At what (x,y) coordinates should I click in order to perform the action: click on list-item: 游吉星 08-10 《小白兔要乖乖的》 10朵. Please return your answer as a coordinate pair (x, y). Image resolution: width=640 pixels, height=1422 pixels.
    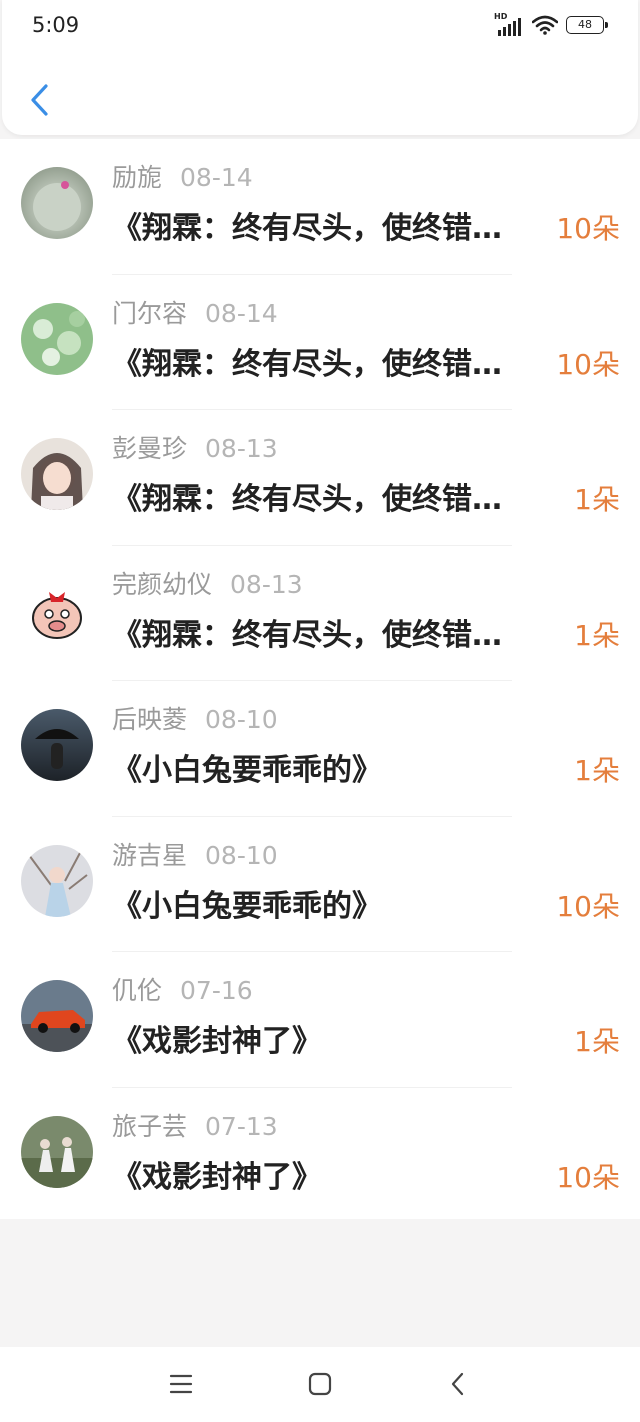
    Looking at the image, I should click on (320, 884).